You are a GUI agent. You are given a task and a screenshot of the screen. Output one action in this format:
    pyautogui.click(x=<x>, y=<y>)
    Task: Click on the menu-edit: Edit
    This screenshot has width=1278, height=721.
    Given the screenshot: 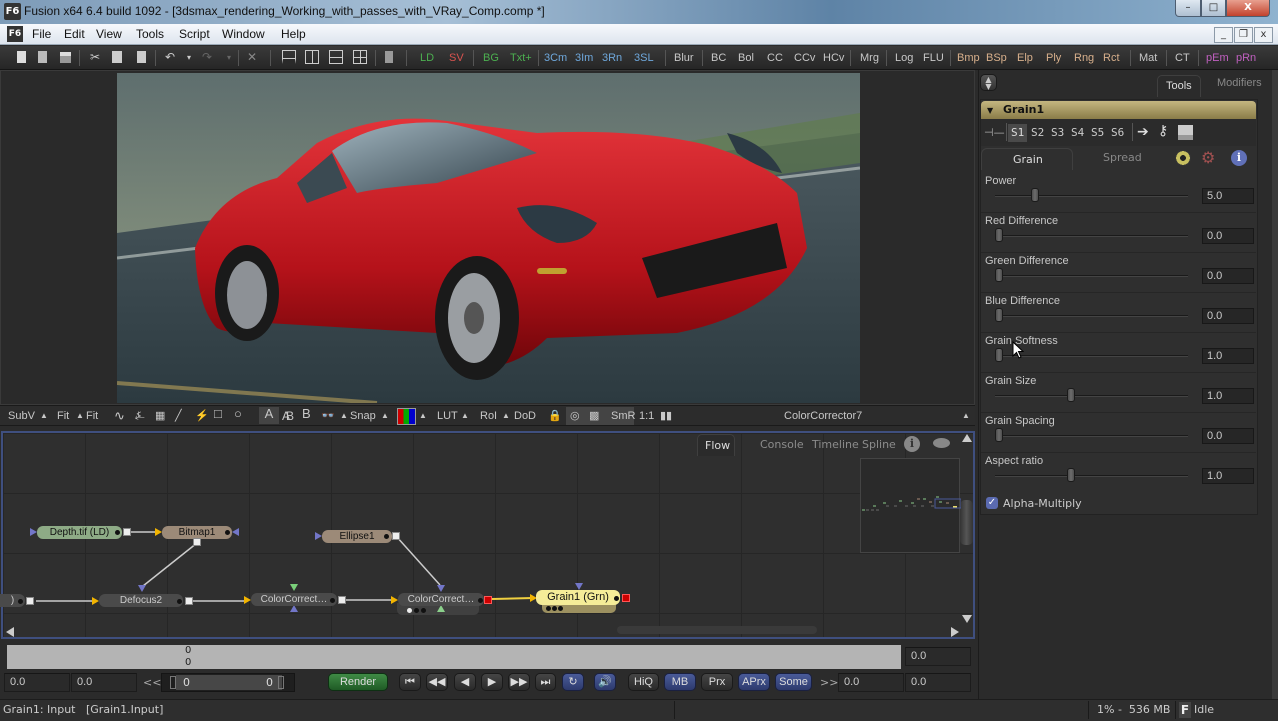 What is the action you would take?
    pyautogui.click(x=74, y=34)
    